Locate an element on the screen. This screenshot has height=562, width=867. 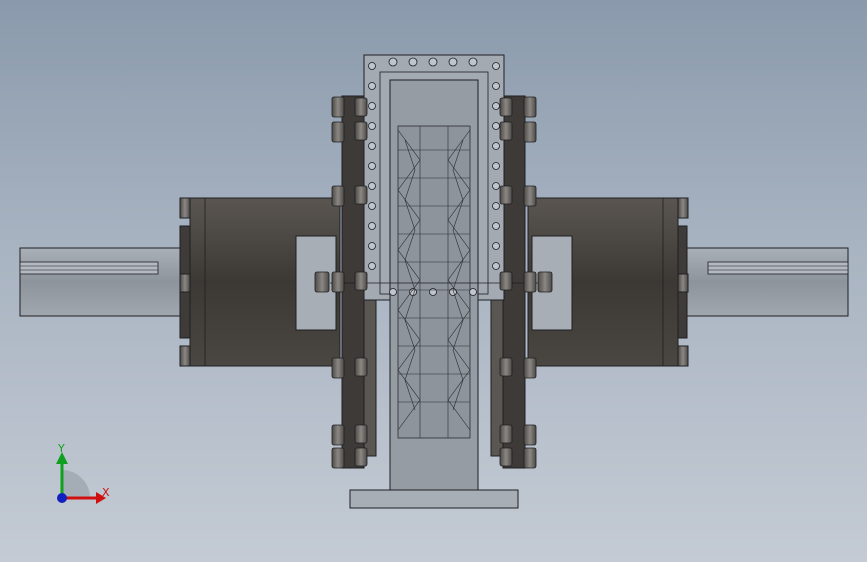
triad-plane is located at coordinates (76, 484).